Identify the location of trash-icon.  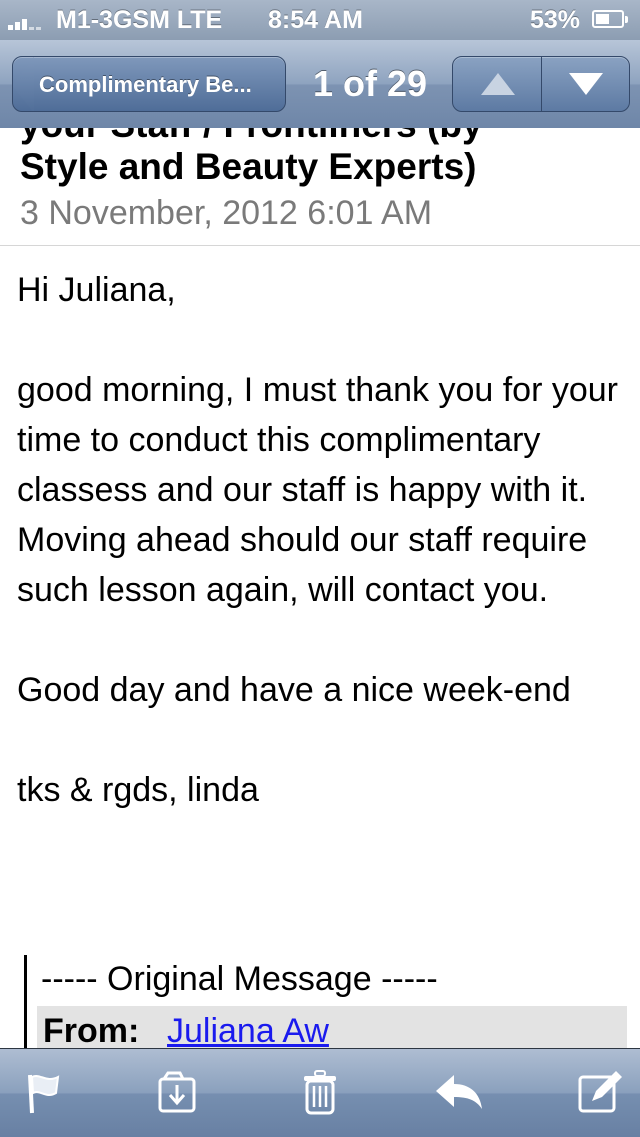
(320, 1093).